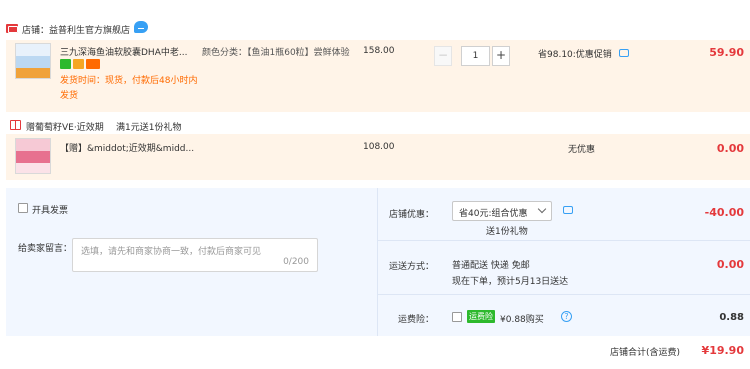  What do you see at coordinates (50, 211) in the screenshot?
I see `invoice-label: 开具发票` at bounding box center [50, 211].